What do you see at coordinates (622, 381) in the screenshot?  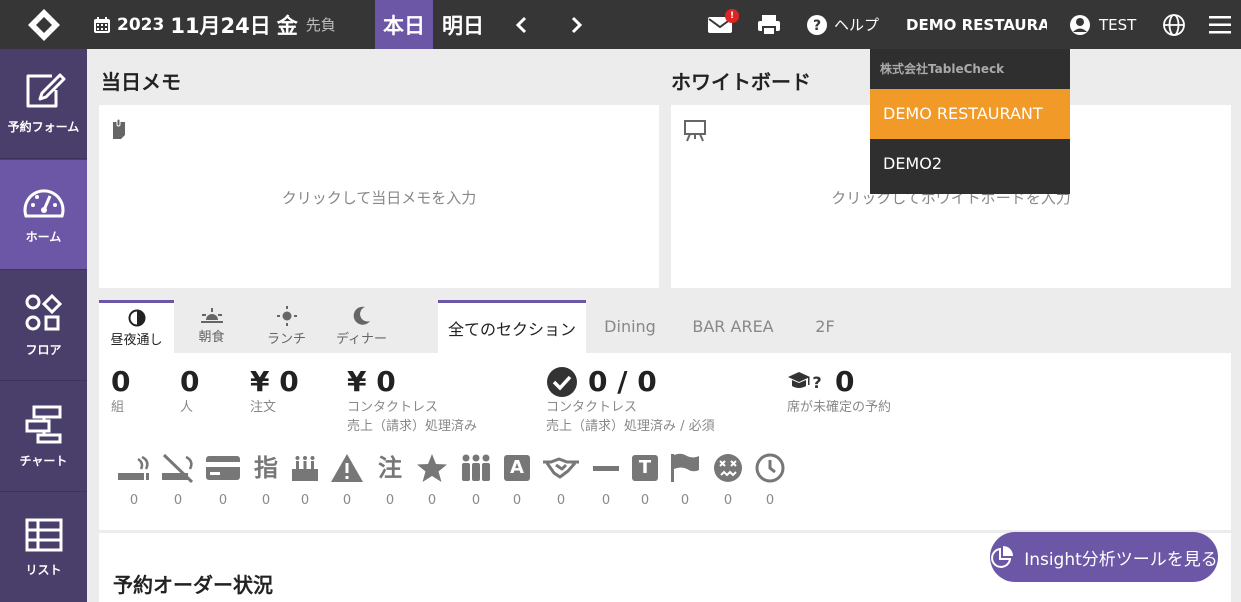 I see `stat-value: 0 / 0` at bounding box center [622, 381].